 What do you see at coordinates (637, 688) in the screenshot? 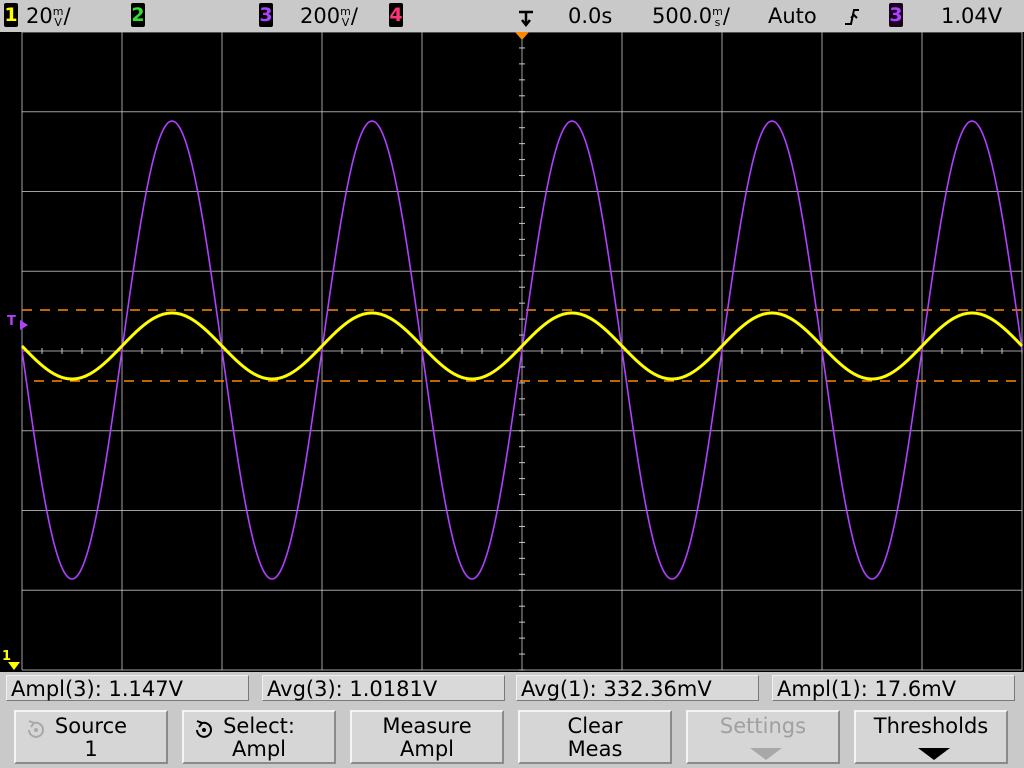
I see `measurement-avg-ch1: Avg(1): 332.36mV` at bounding box center [637, 688].